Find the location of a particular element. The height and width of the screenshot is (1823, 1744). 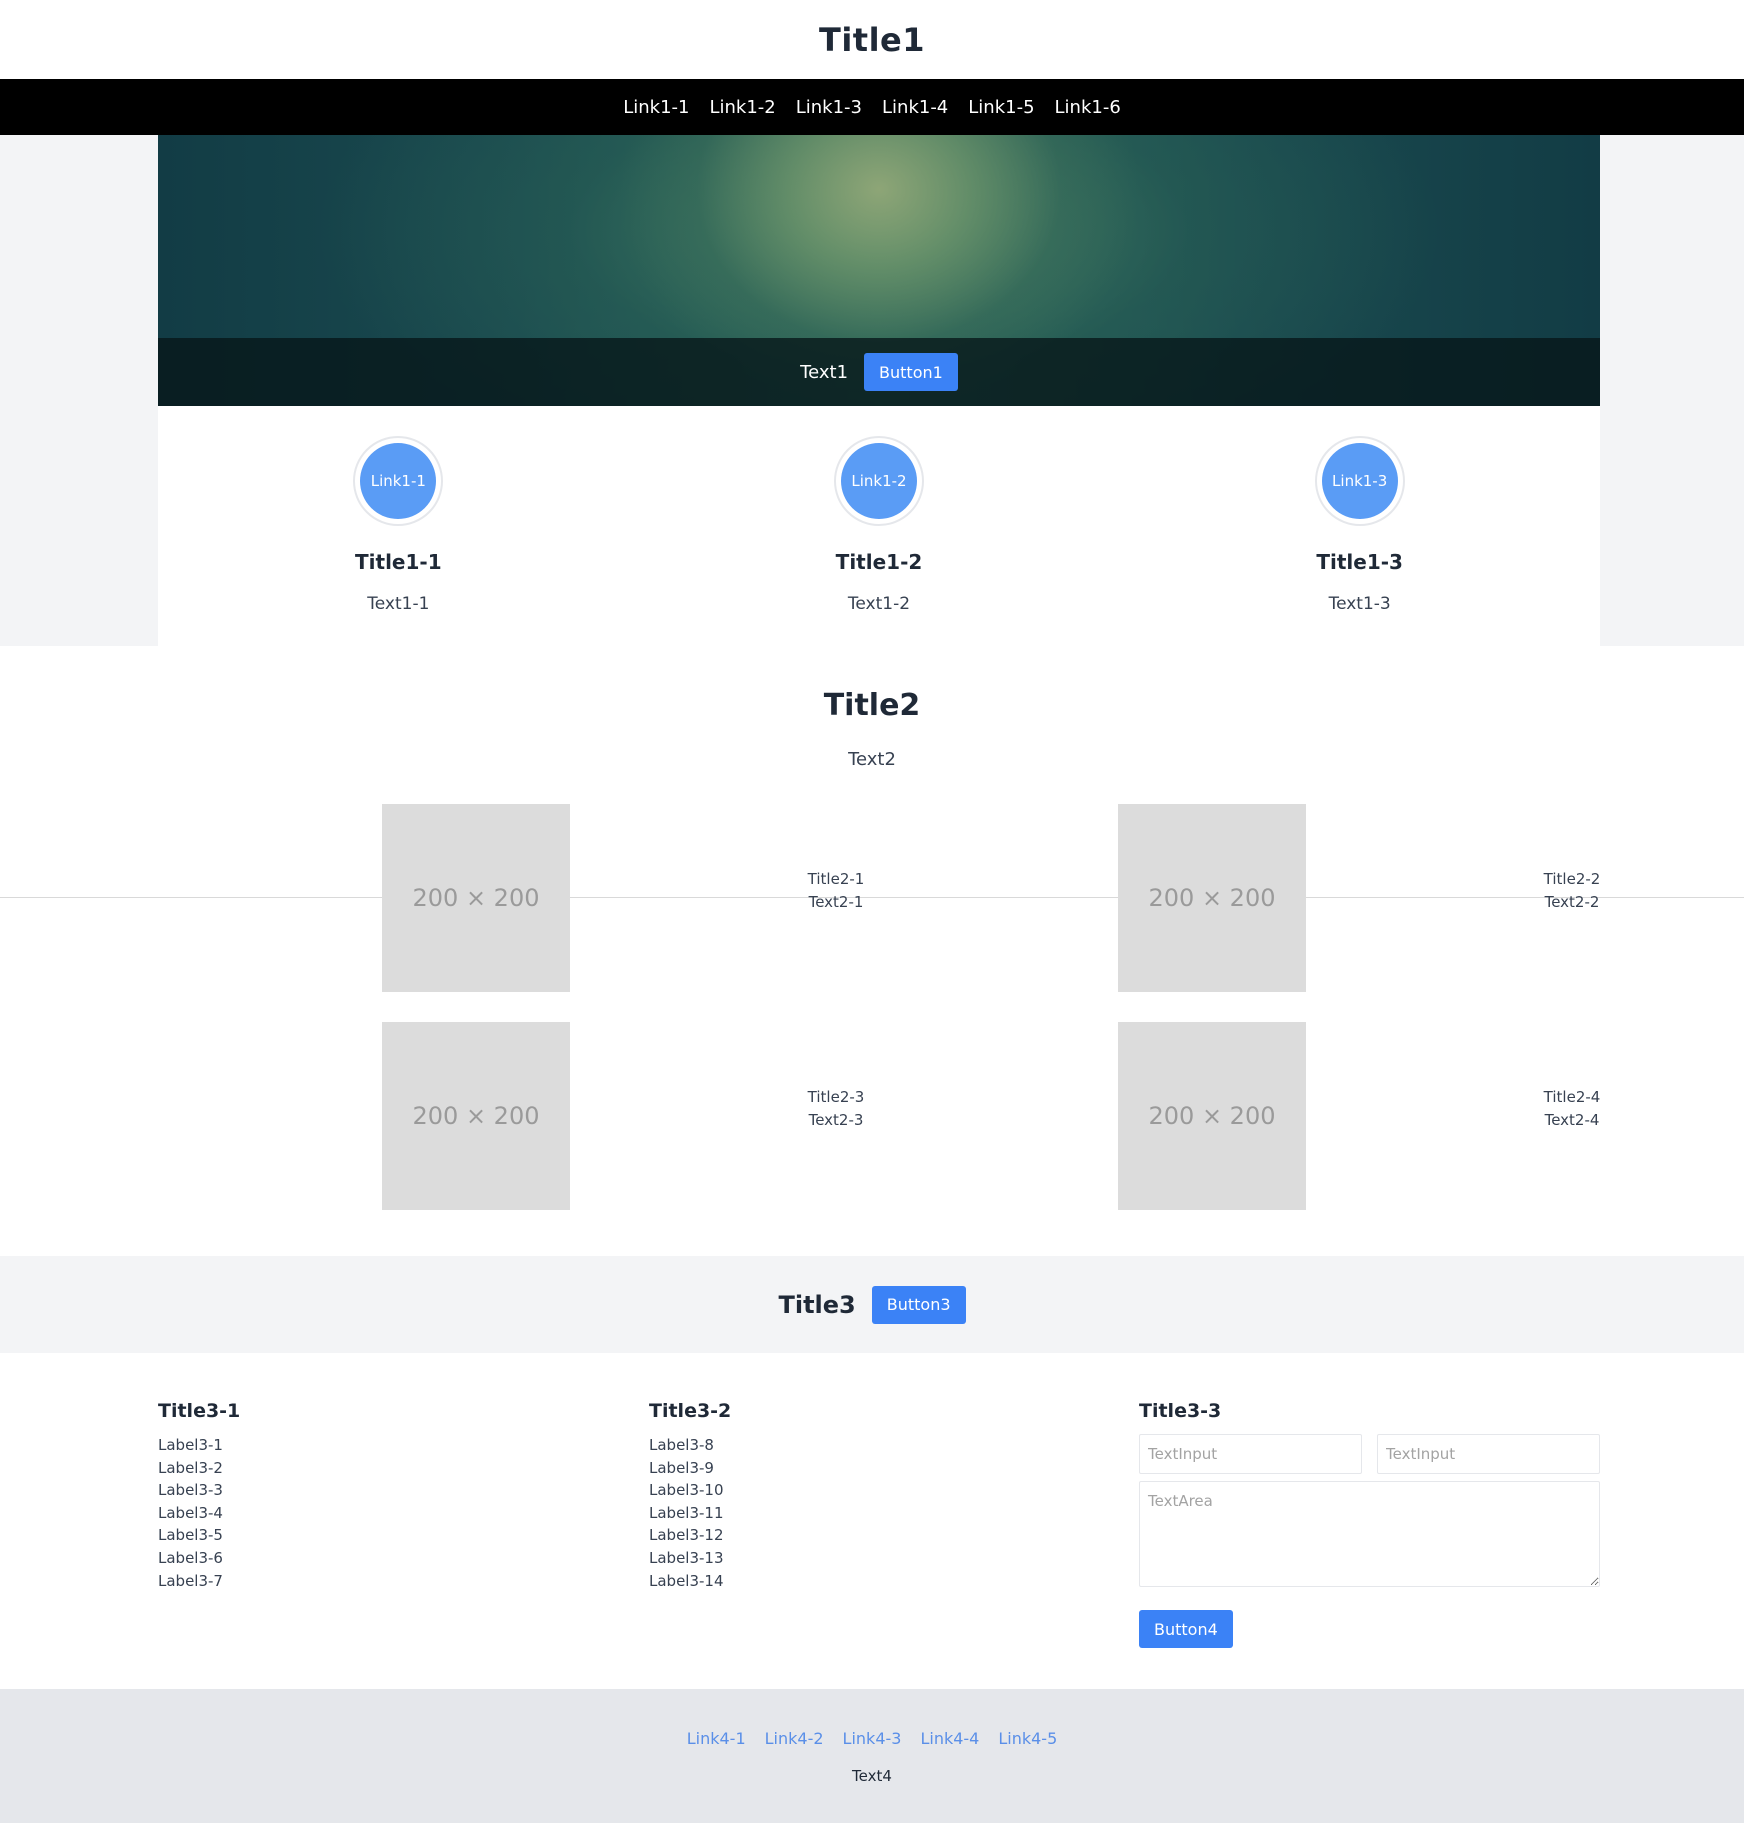

feature-circle: Link1-3 is located at coordinates (1359, 481).